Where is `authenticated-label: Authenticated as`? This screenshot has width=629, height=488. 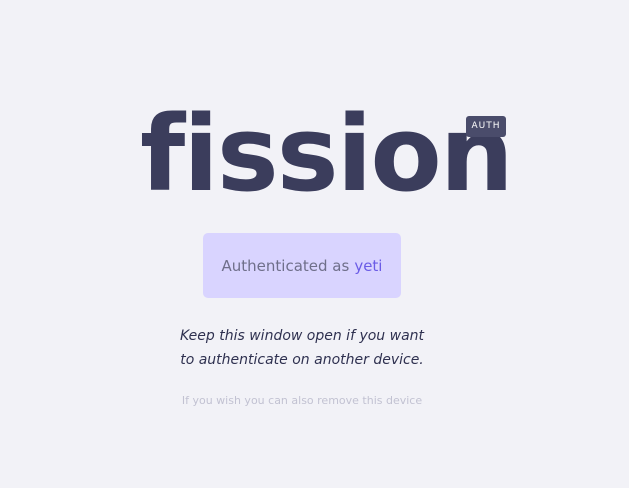
authenticated-label: Authenticated as is located at coordinates (285, 265).